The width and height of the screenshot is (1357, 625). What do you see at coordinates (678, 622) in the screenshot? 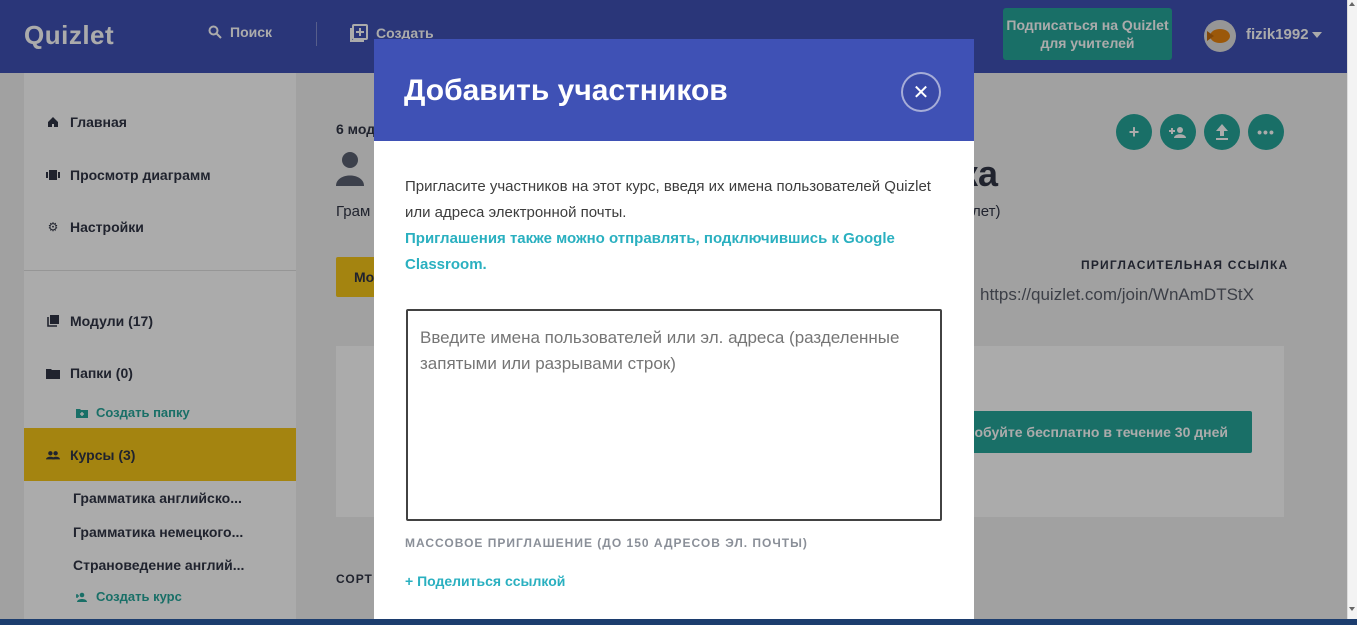
I see `os-taskbar` at bounding box center [678, 622].